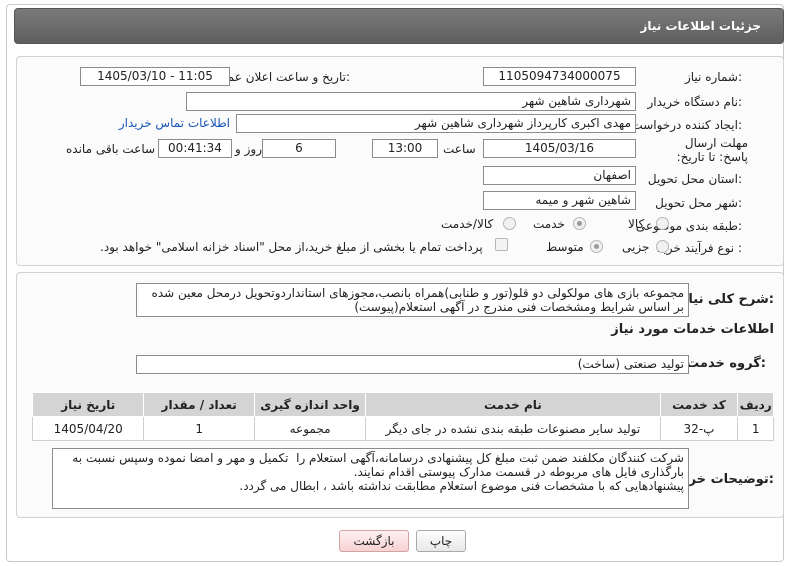 This screenshot has height=566, width=788. I want to click on purchase-radio-minor, so click(662, 246).